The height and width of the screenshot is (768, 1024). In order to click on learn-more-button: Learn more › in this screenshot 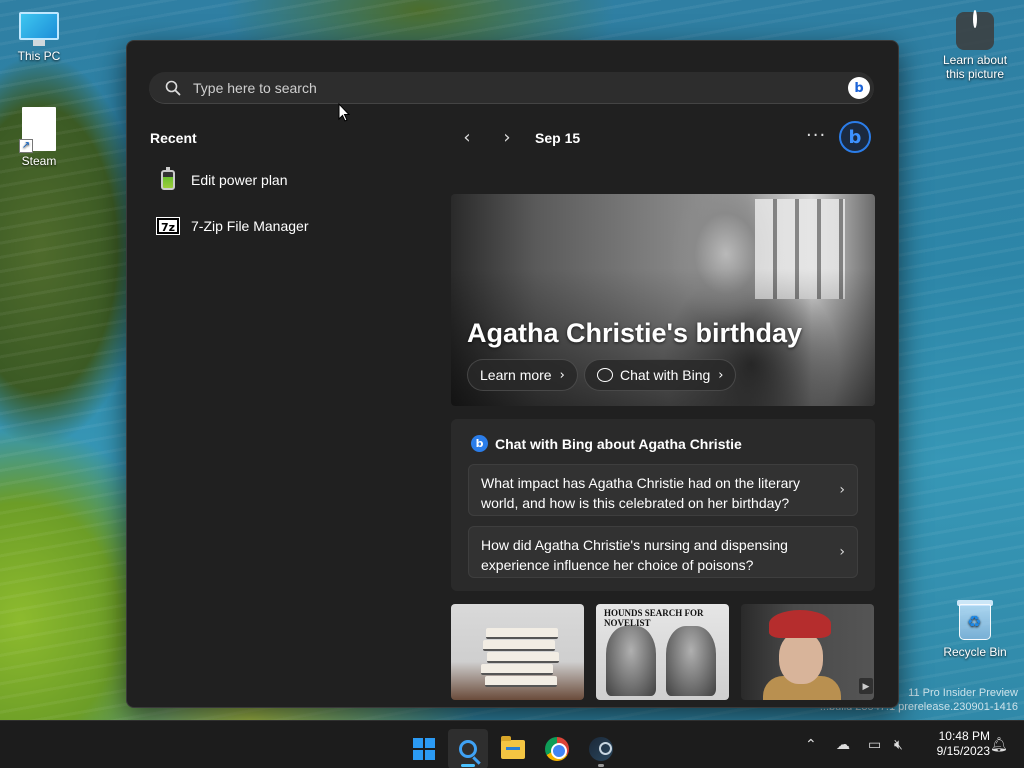, I will do `click(522, 375)`.